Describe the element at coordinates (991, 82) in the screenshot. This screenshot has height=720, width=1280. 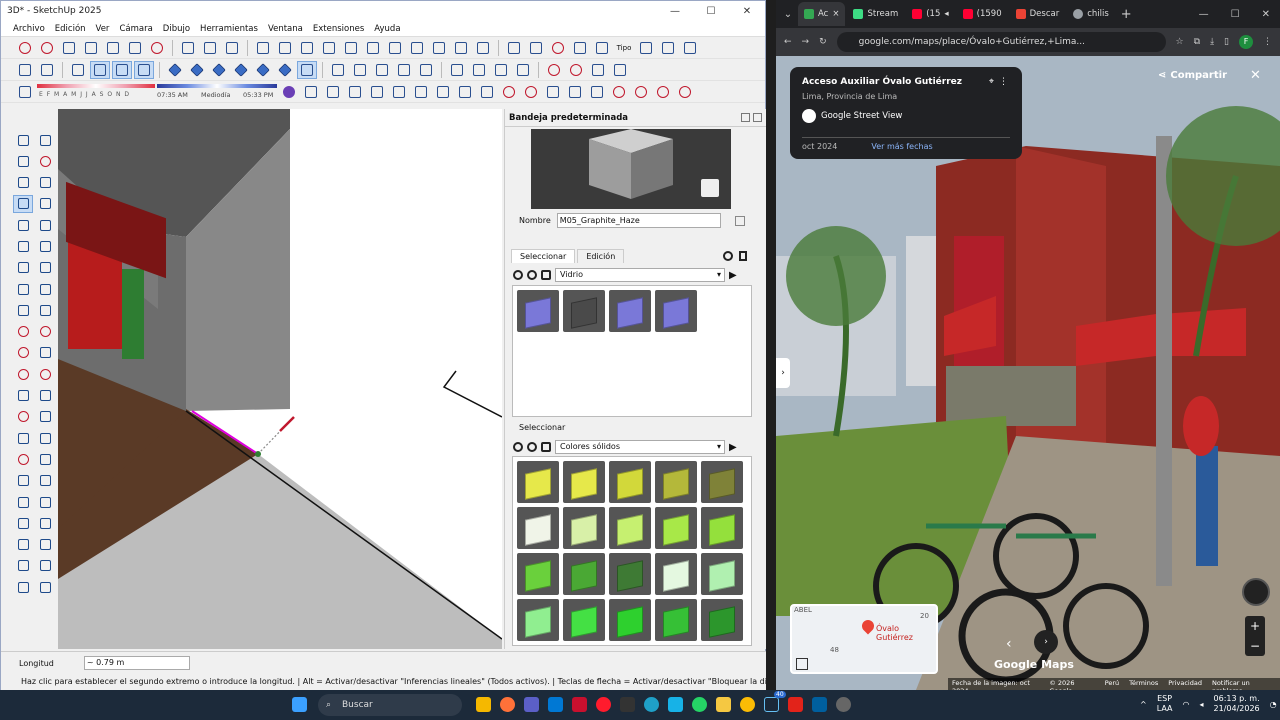
I see `location-pin-icon: ⌖` at that location.